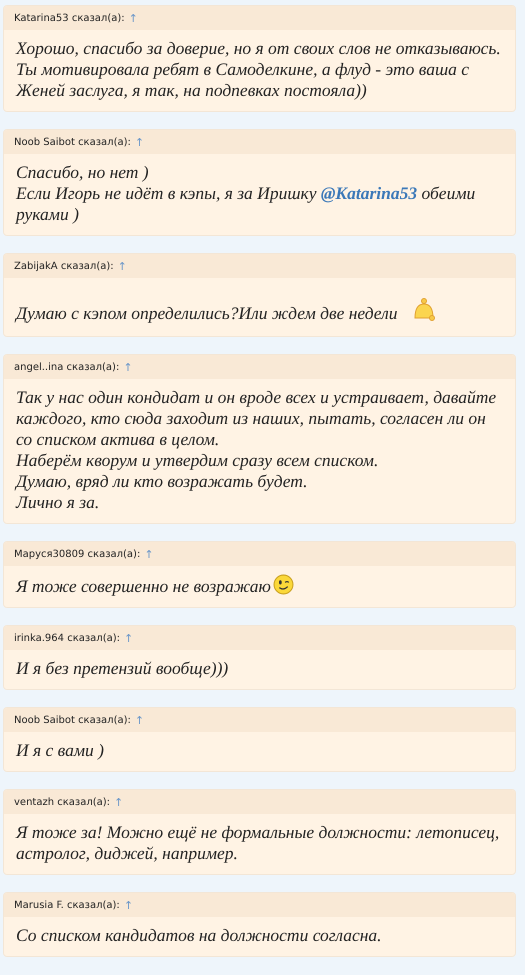 This screenshot has width=525, height=975. What do you see at coordinates (198, 460) in the screenshot?
I see `message-text: Наберём кворум и утвердим сразу всем списком.` at bounding box center [198, 460].